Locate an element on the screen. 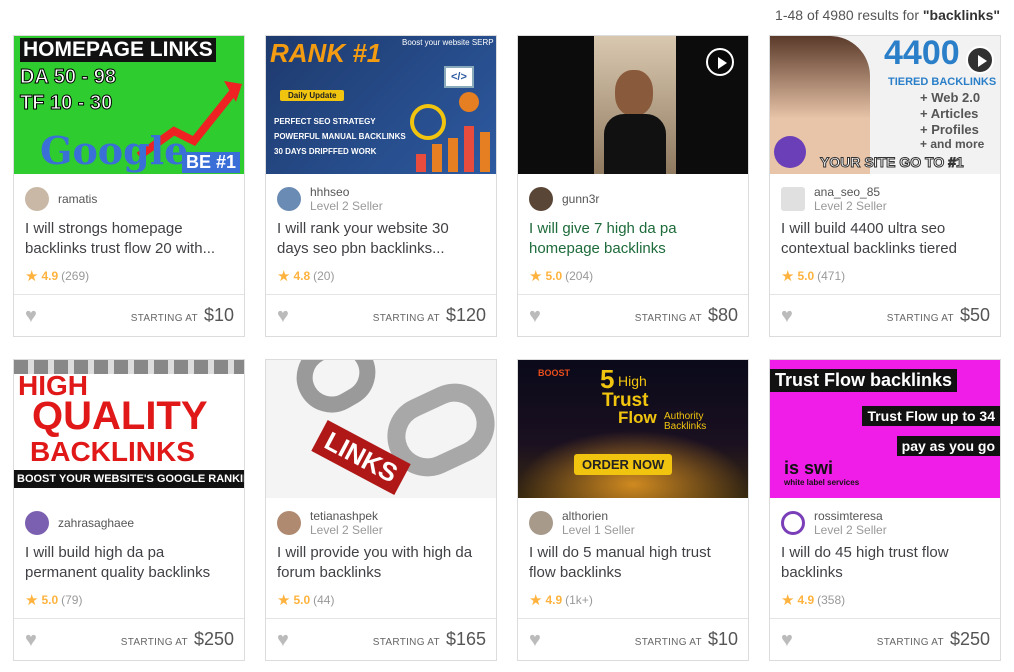  seller-info: tetianashpek Level 2 Seller is located at coordinates (330, 523).